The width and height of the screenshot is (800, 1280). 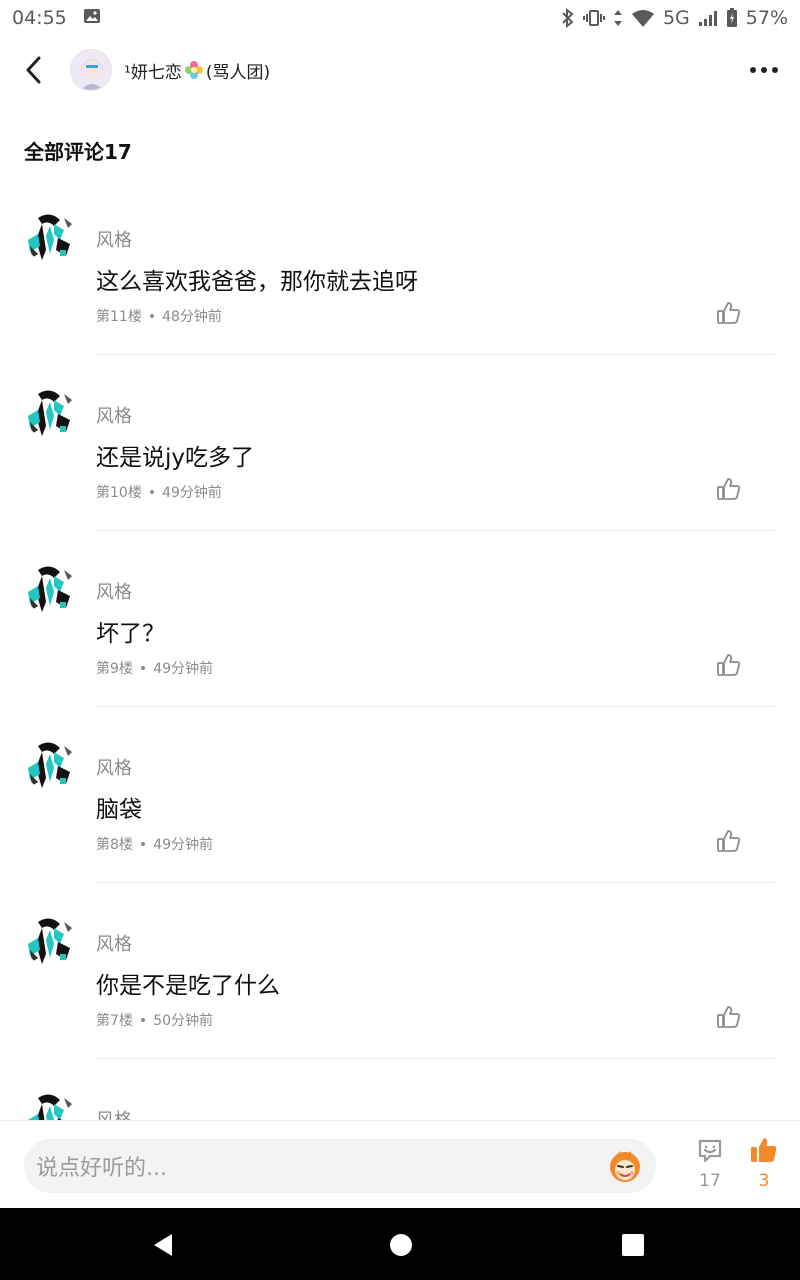 I want to click on nav-home-icon, so click(x=401, y=1245).